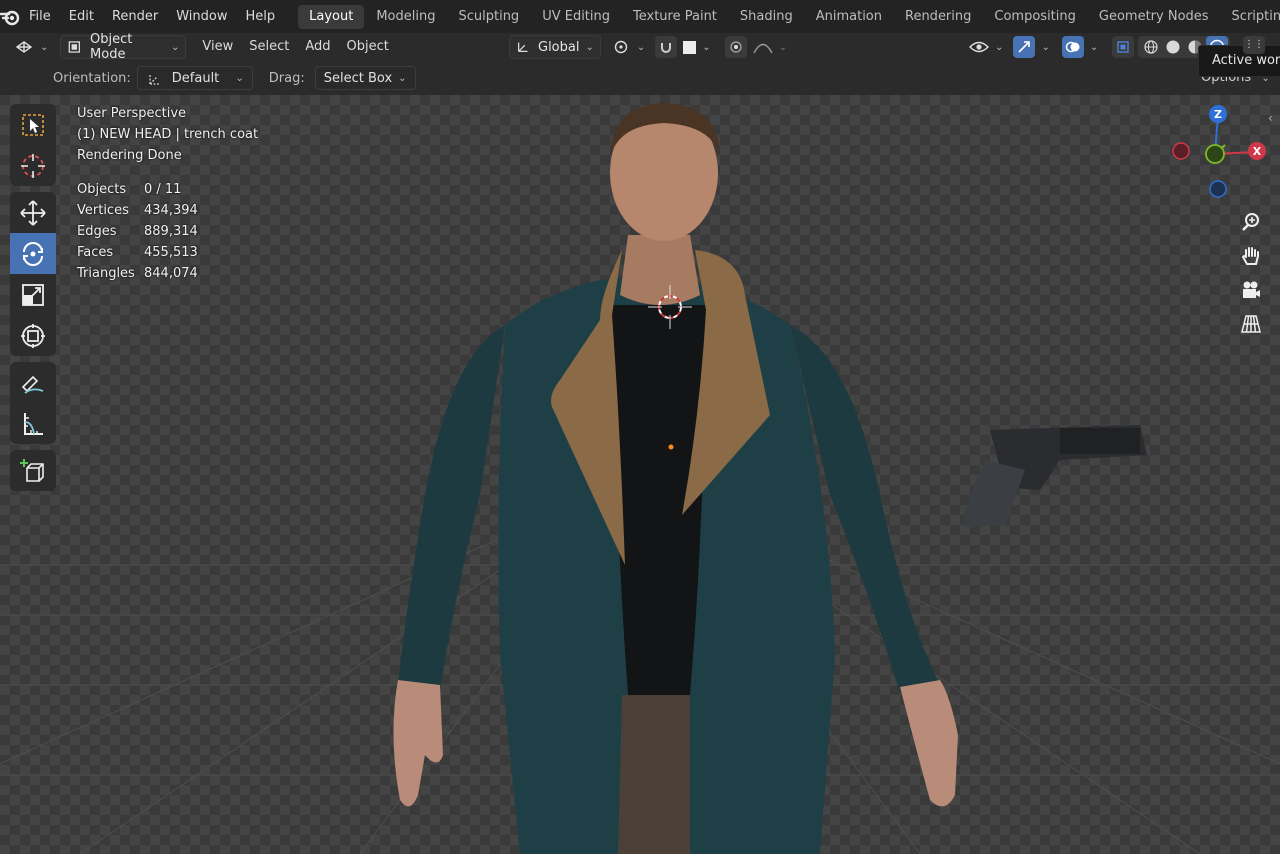 Image resolution: width=1280 pixels, height=854 pixels. Describe the element at coordinates (168, 134) in the screenshot. I see `active-collection: (1) NEW HEAD | trench coat` at that location.